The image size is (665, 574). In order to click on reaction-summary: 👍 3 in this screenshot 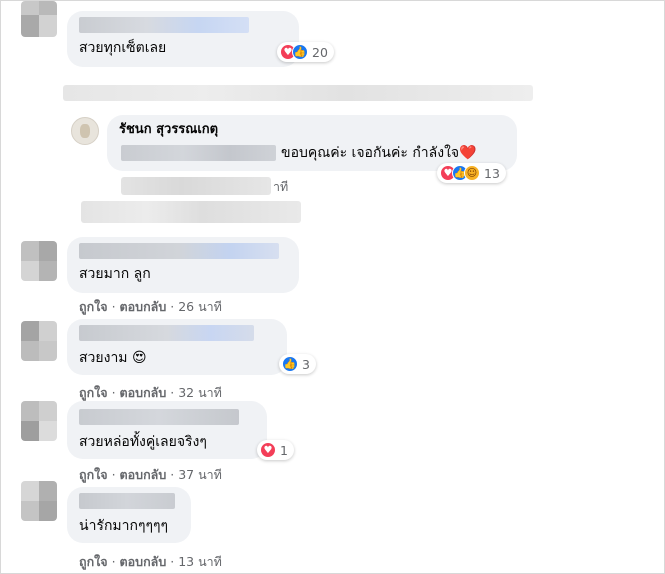, I will do `click(297, 364)`.